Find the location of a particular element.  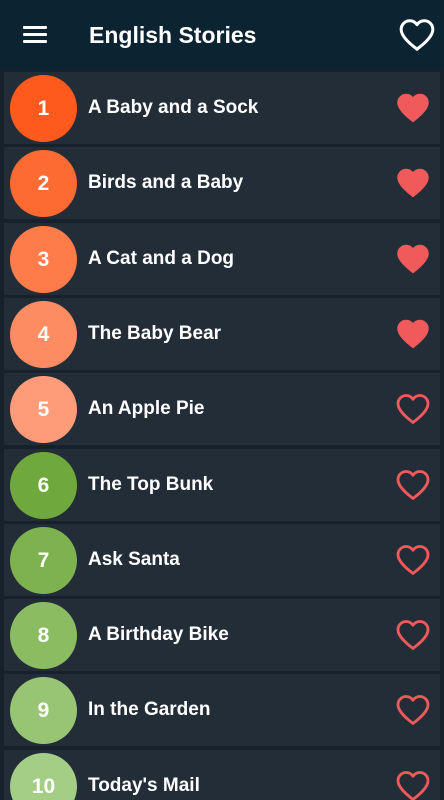

story-list-item: 7 Ask Santa is located at coordinates (222, 559).